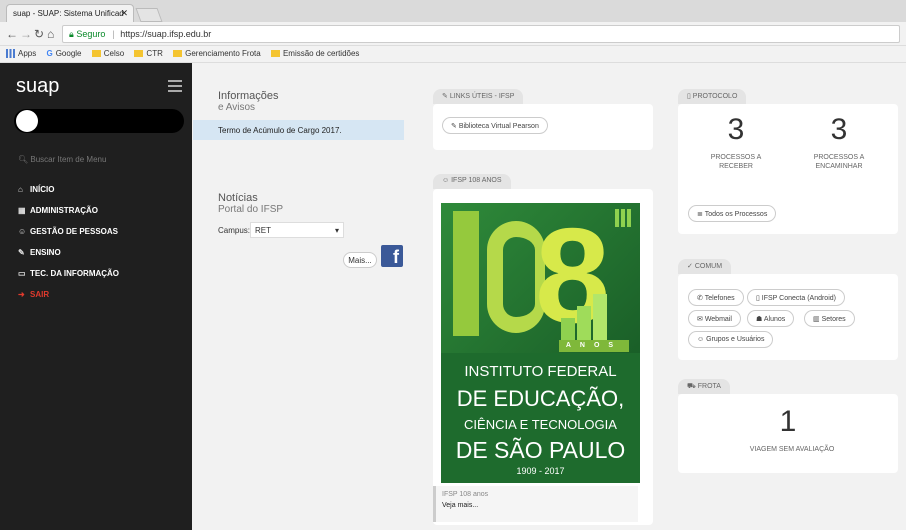 The width and height of the screenshot is (906, 530). Describe the element at coordinates (712, 96) in the screenshot. I see `protocolo-chip: ▯ PROTOCOLO` at that location.